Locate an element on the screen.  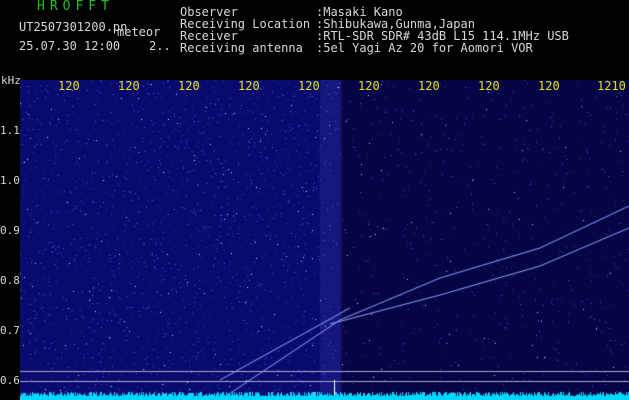
y-tick-label: 0.7 is located at coordinates (10, 330).